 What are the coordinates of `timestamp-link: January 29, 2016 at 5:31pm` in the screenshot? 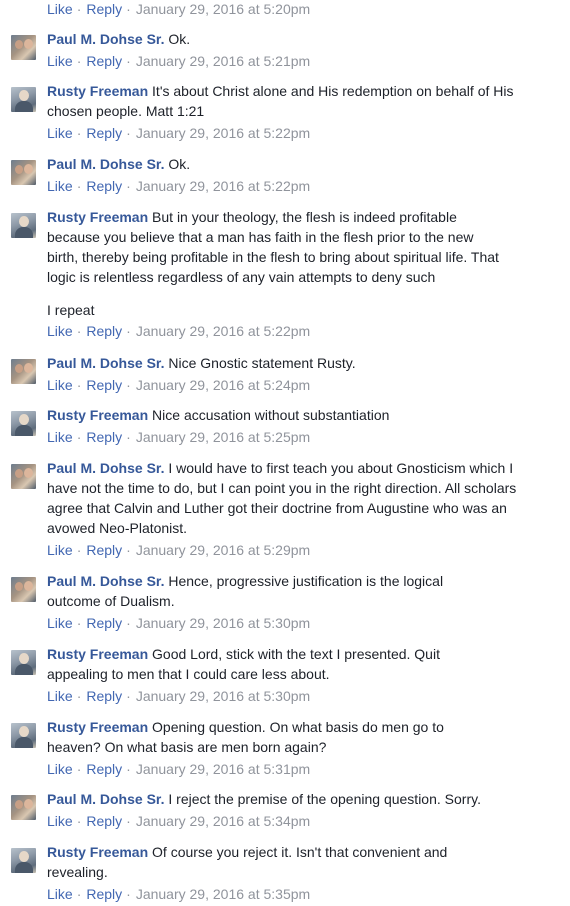 It's located at (223, 769).